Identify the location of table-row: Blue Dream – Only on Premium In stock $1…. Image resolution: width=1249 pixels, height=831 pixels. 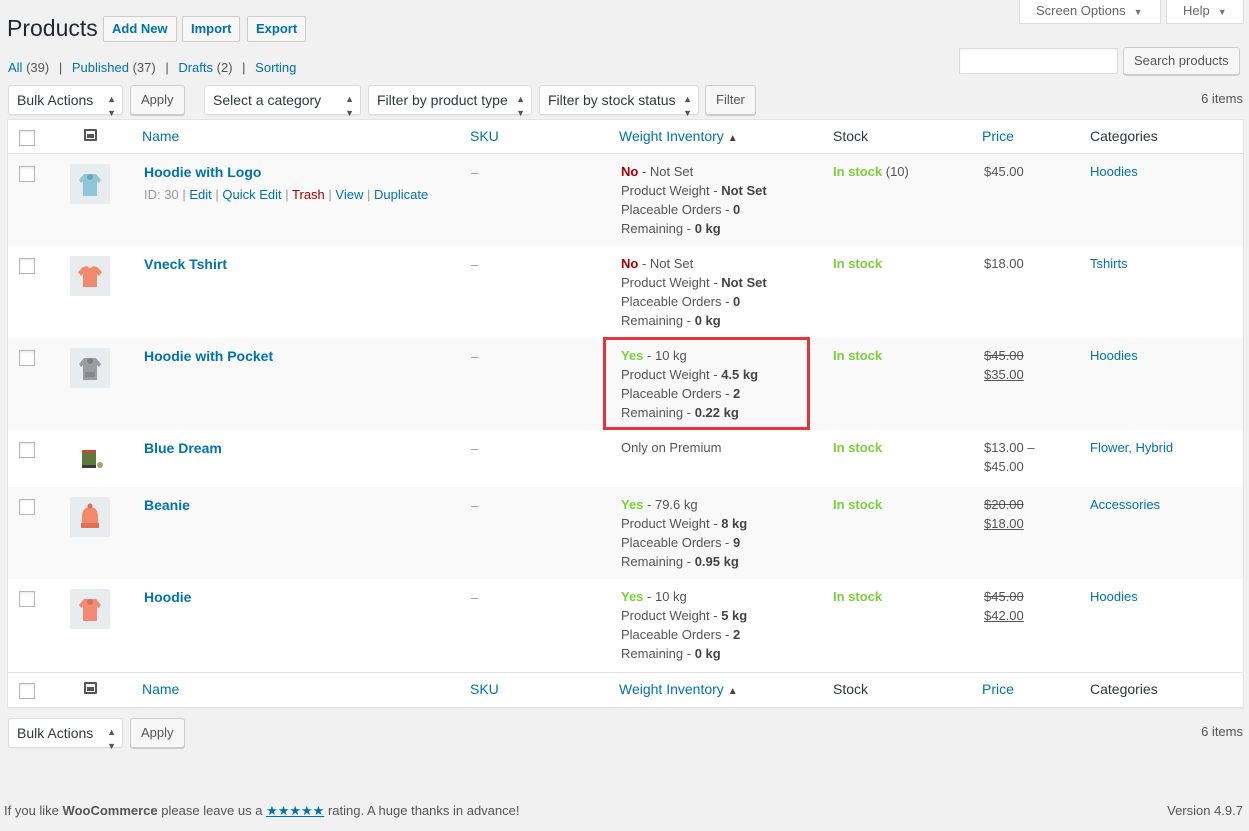
(625, 458).